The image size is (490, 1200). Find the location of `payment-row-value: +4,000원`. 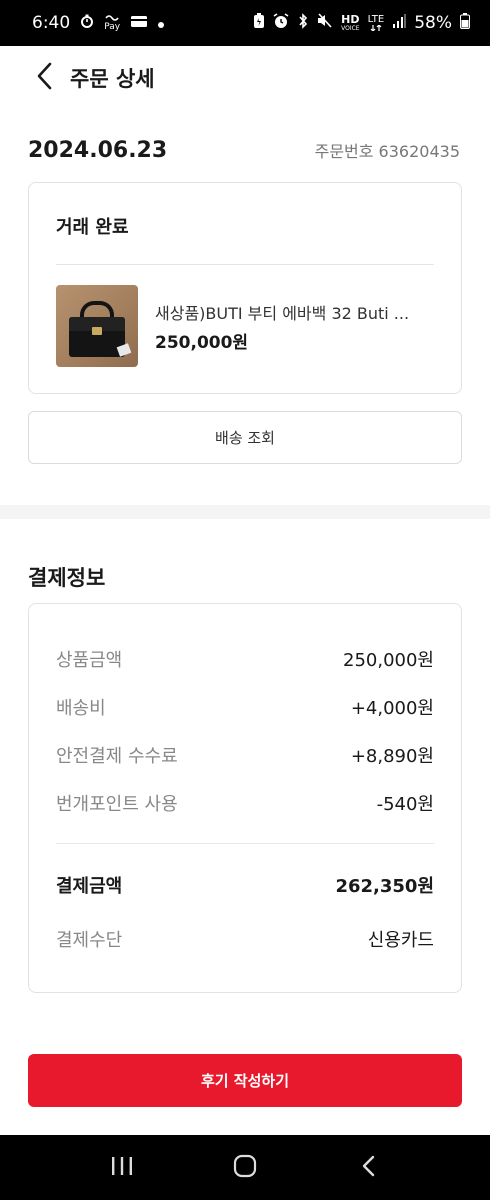

payment-row-value: +4,000원 is located at coordinates (392, 708).